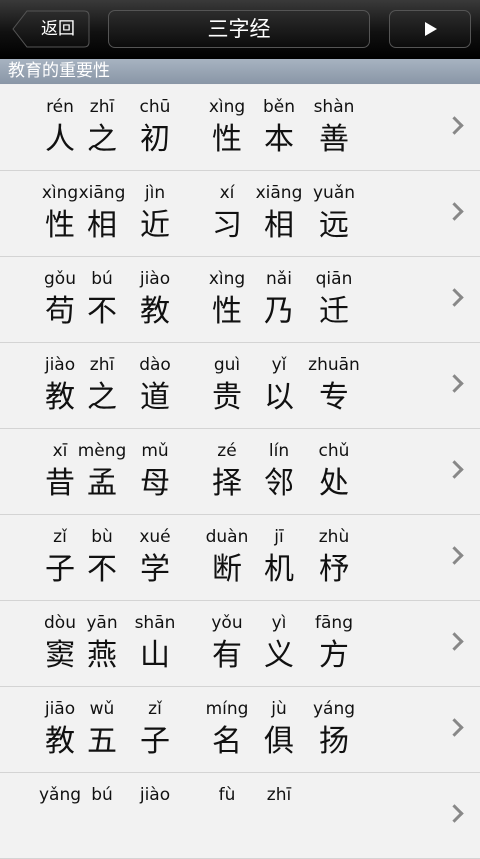 The image size is (480, 859). I want to click on pinyin-text: zhī, so click(279, 795).